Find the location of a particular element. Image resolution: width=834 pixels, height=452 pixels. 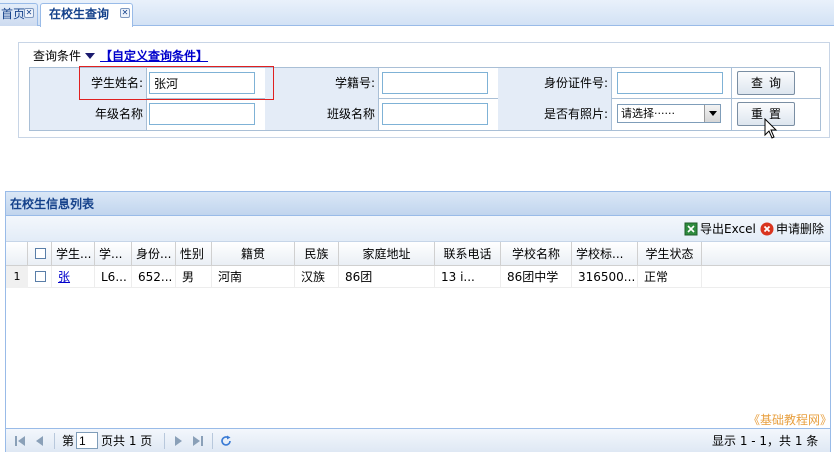

tab-home: 首页 ✕ is located at coordinates (19, 14).